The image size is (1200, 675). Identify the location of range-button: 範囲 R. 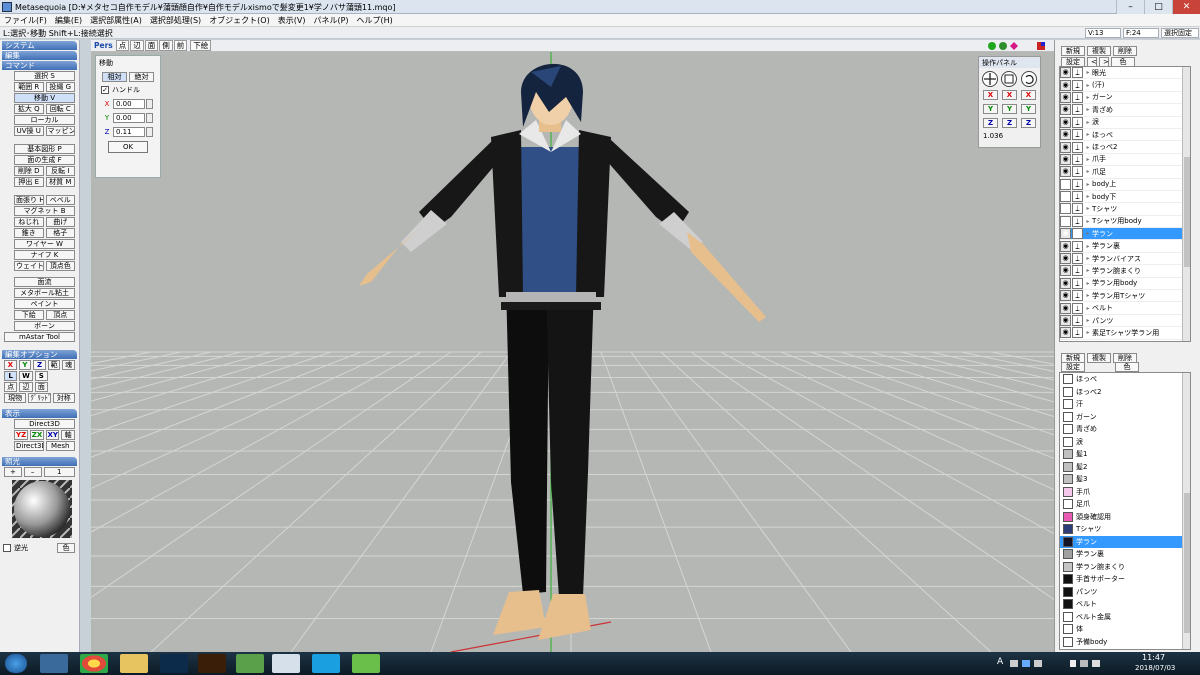
(29, 87).